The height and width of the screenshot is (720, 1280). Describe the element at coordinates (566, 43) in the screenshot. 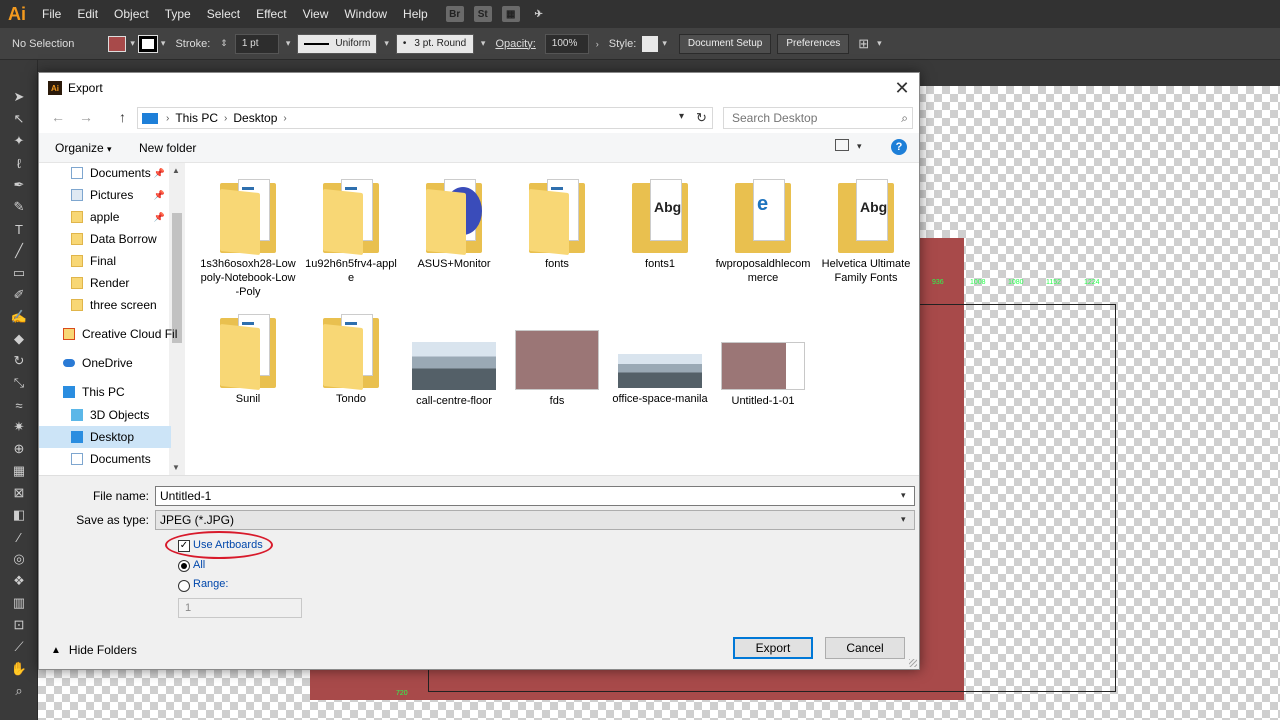

I see `opacity-field: 100%` at that location.